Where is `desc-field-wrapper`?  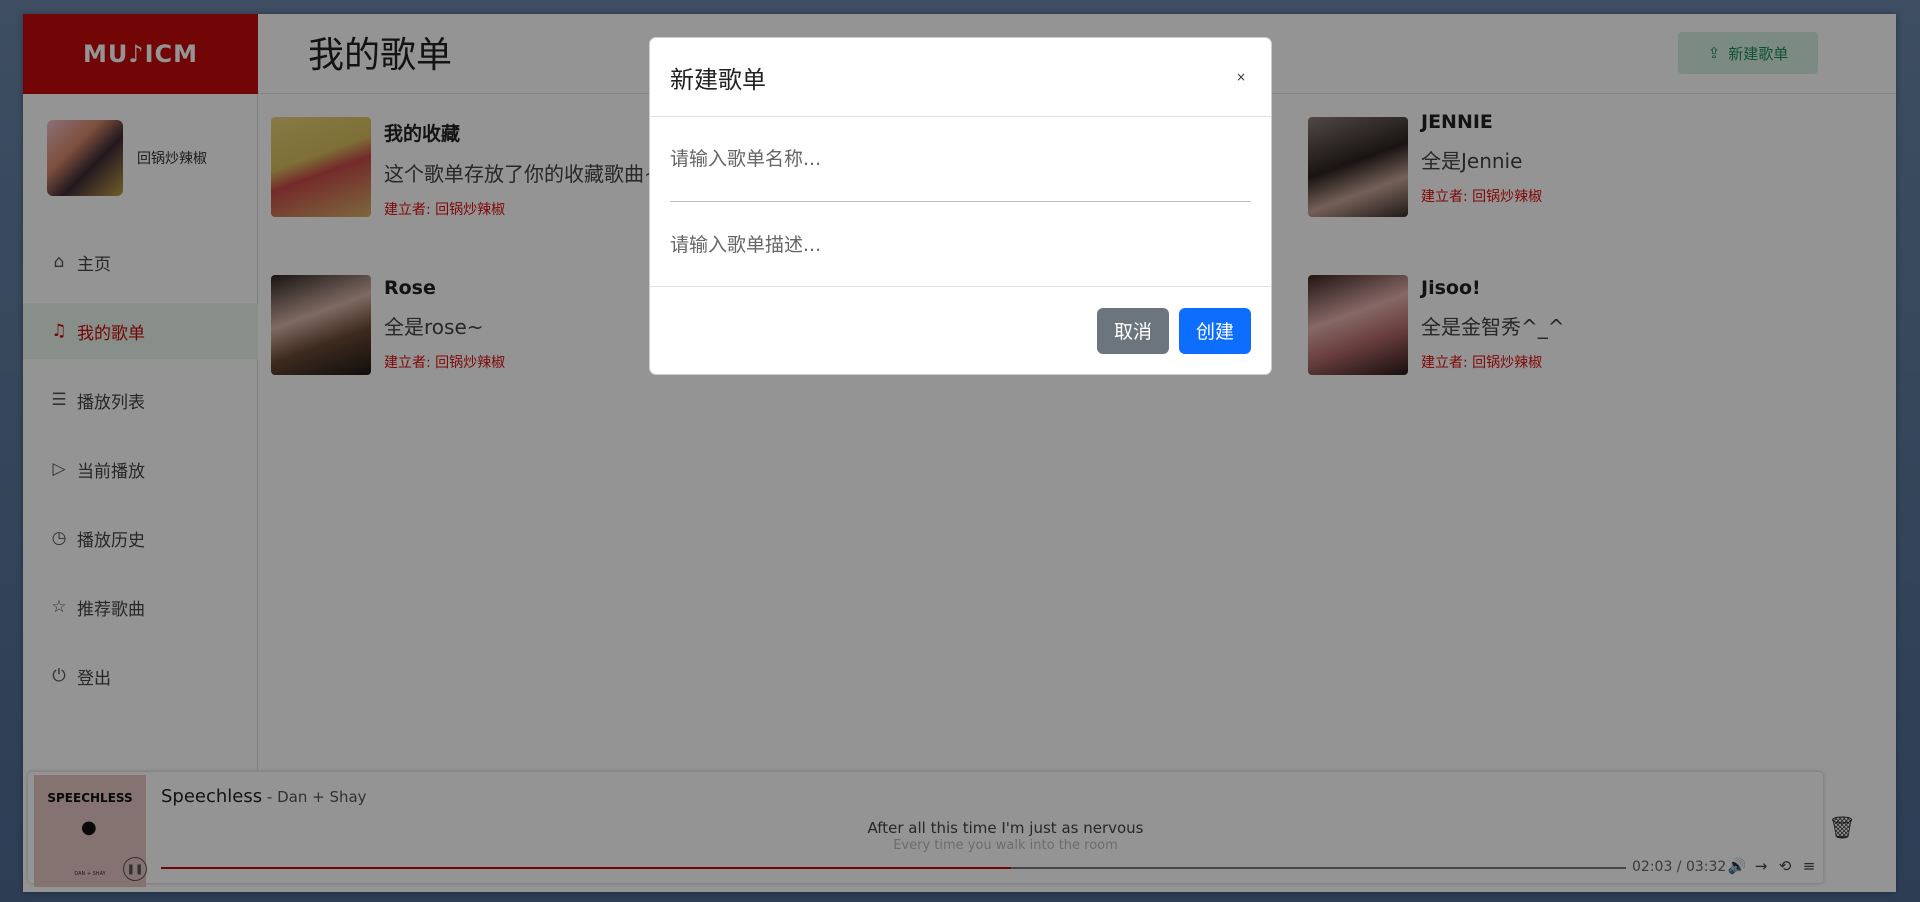
desc-field-wrapper is located at coordinates (960, 244).